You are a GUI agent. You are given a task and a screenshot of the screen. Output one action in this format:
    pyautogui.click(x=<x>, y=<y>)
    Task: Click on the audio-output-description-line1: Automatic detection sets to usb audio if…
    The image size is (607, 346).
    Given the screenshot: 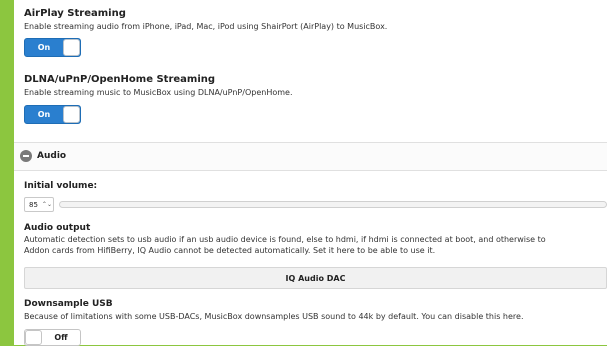 What is the action you would take?
    pyautogui.click(x=285, y=239)
    